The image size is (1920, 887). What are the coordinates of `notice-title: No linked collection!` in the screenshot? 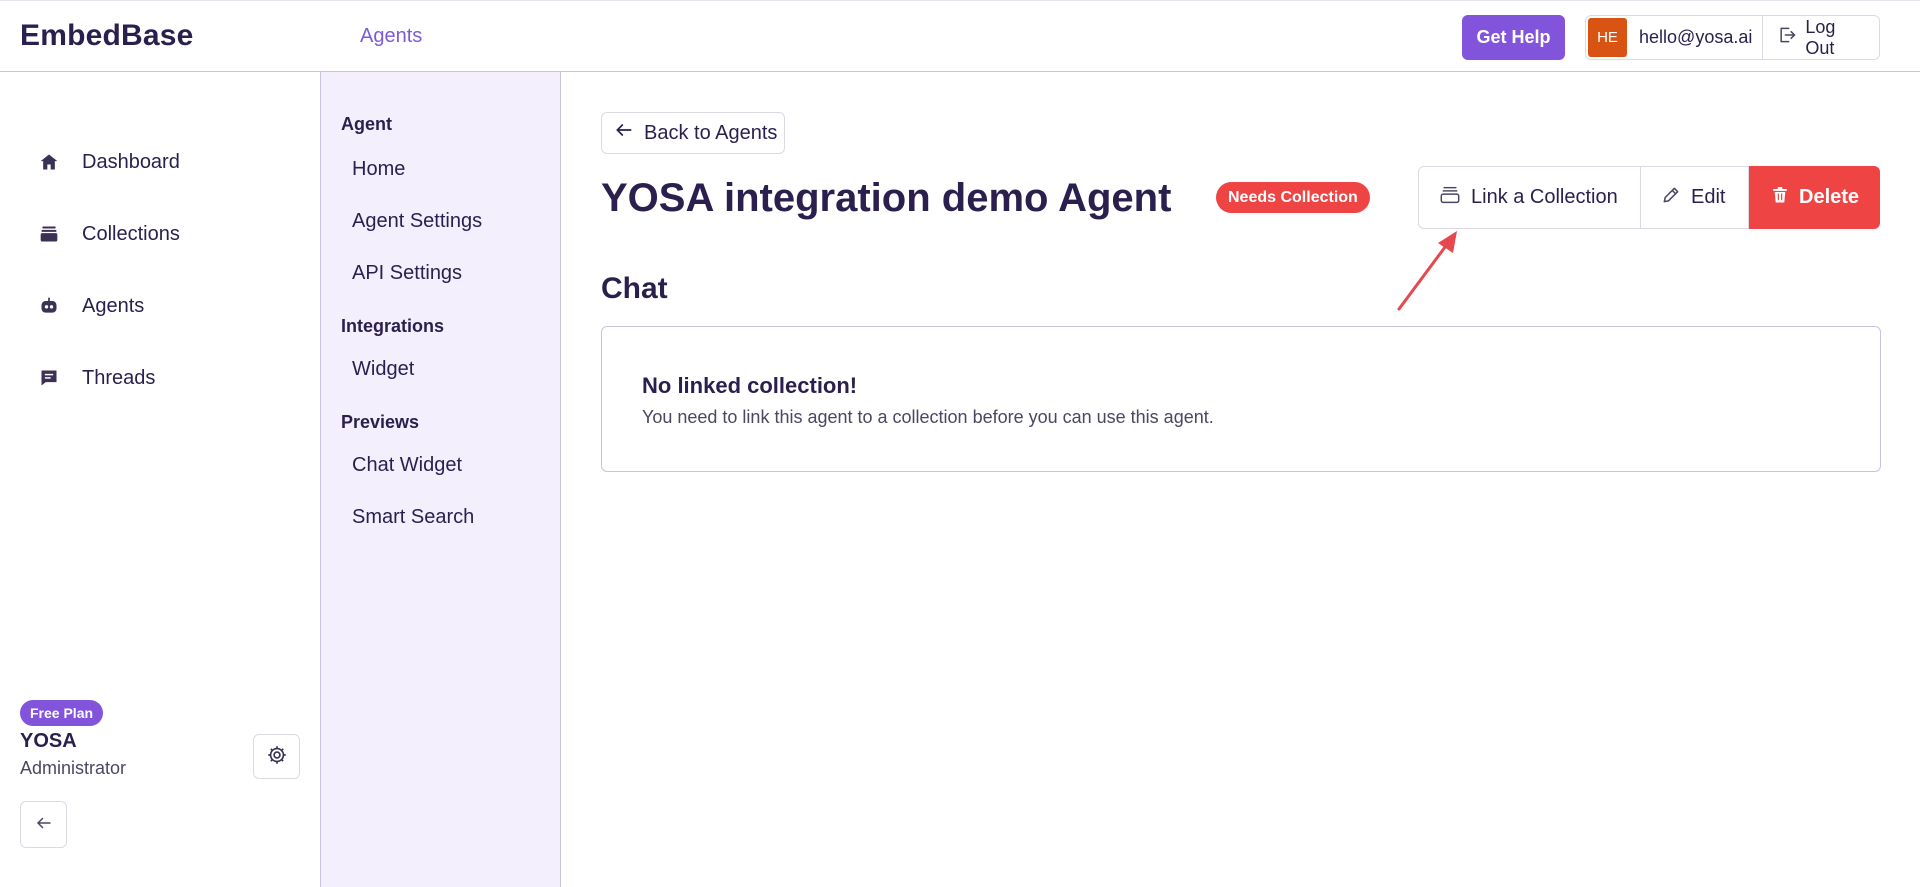 It's located at (750, 385).